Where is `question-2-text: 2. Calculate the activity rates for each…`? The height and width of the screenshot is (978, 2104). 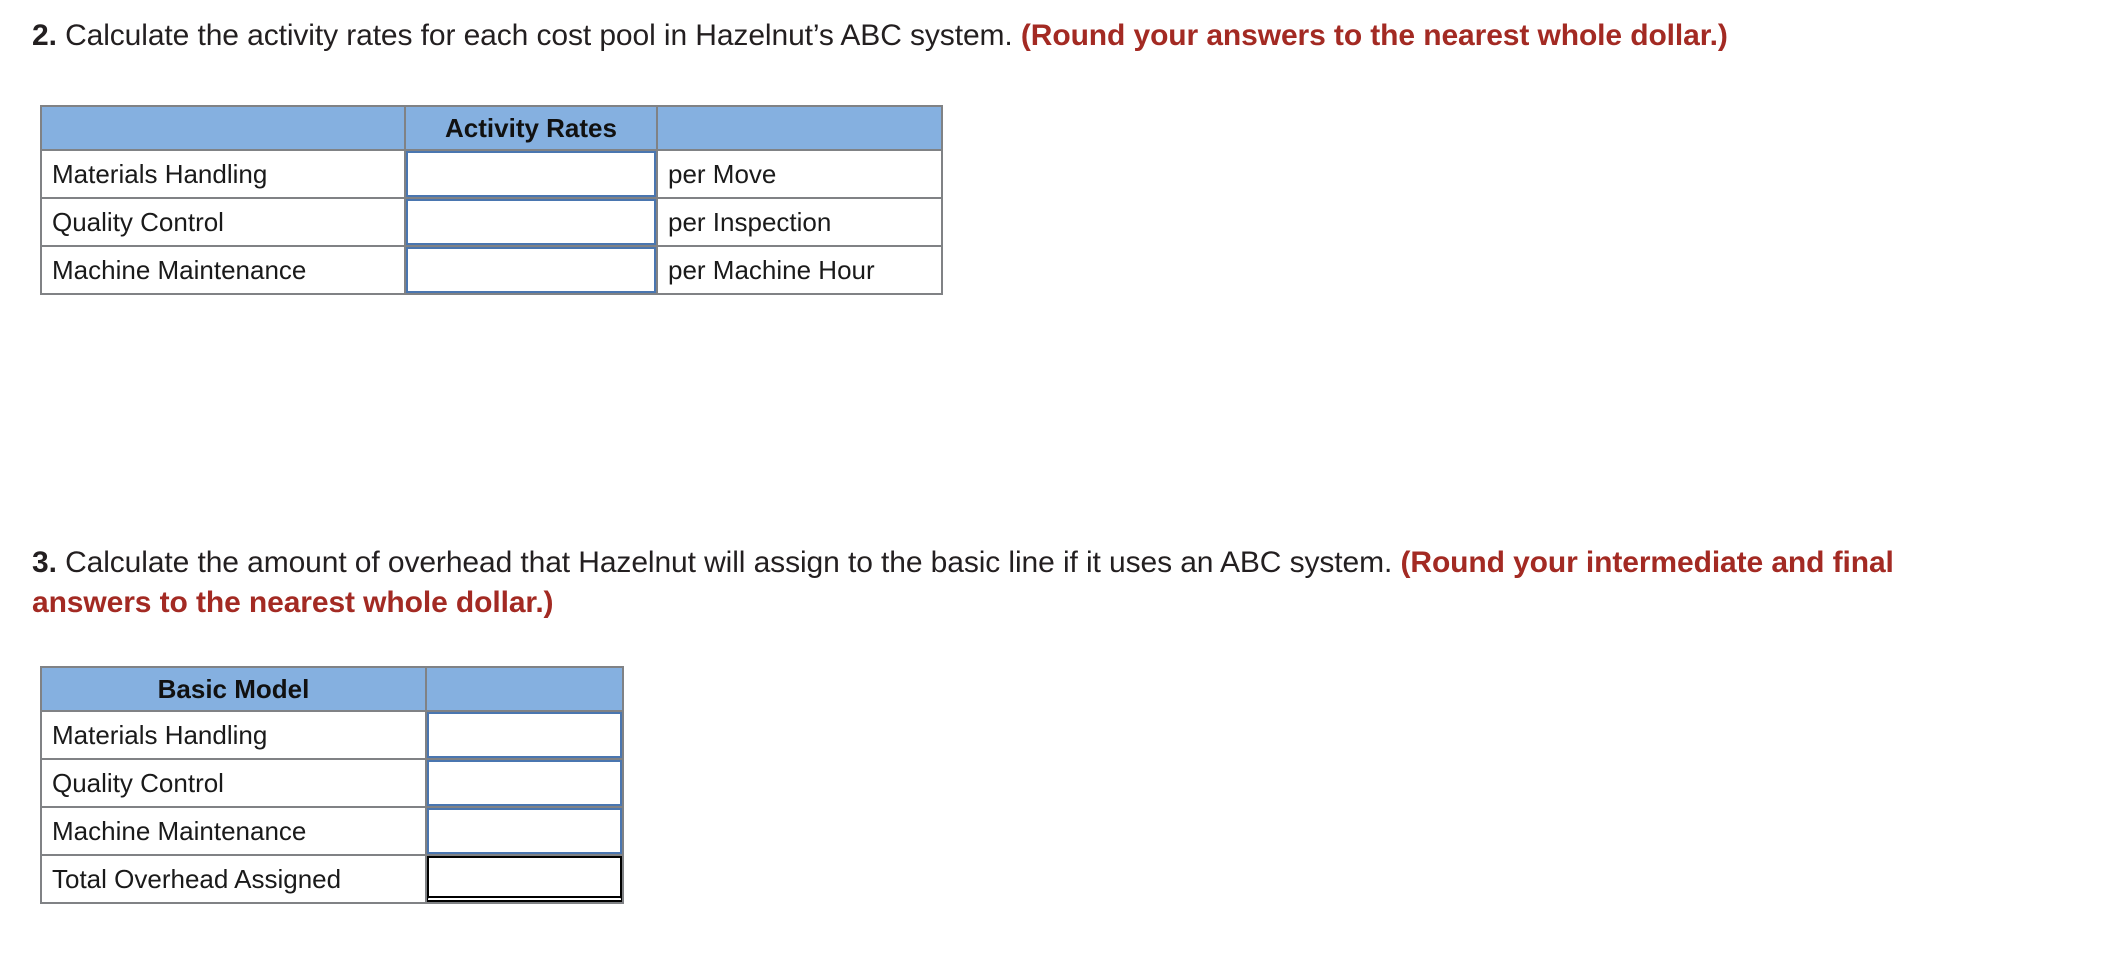
question-2-text: 2. Calculate the activity rates for each… is located at coordinates (1052, 36).